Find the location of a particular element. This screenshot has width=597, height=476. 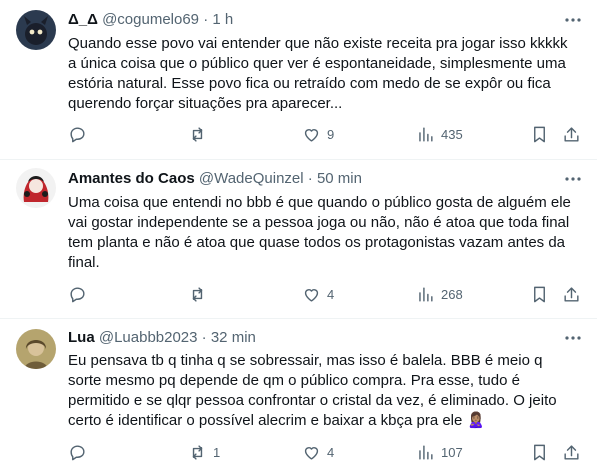

tweet-actions: 4 268 is located at coordinates (324, 294).